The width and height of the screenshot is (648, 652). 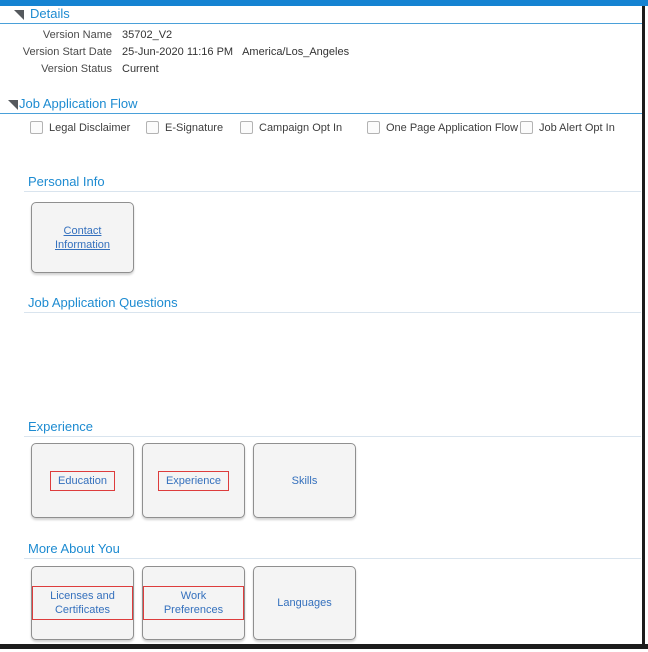 What do you see at coordinates (61, 426) in the screenshot?
I see `section-title-experience: Experience` at bounding box center [61, 426].